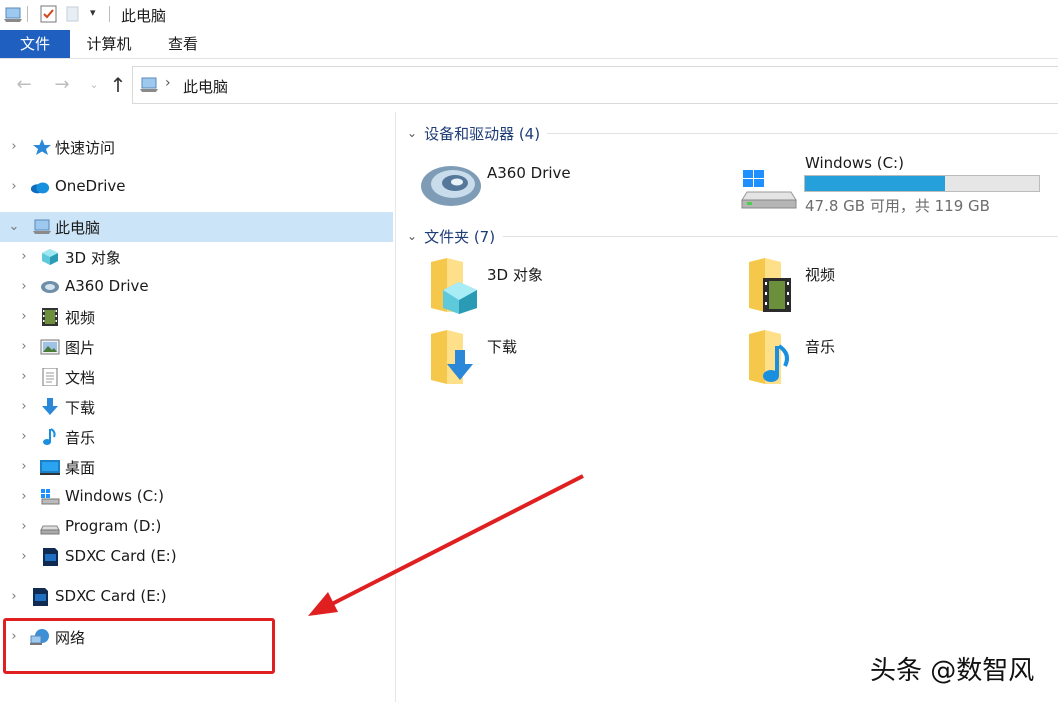 The height and width of the screenshot is (702, 1058). I want to click on documents-icon, so click(50, 377).